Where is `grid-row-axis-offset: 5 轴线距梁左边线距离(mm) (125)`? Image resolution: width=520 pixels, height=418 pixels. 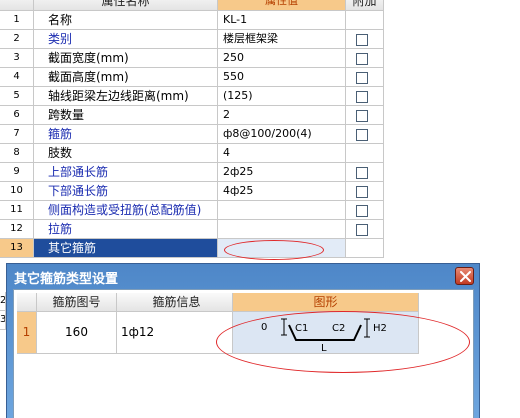 grid-row-axis-offset: 5 轴线距梁左边线距离(mm) (125) is located at coordinates (260, 96).